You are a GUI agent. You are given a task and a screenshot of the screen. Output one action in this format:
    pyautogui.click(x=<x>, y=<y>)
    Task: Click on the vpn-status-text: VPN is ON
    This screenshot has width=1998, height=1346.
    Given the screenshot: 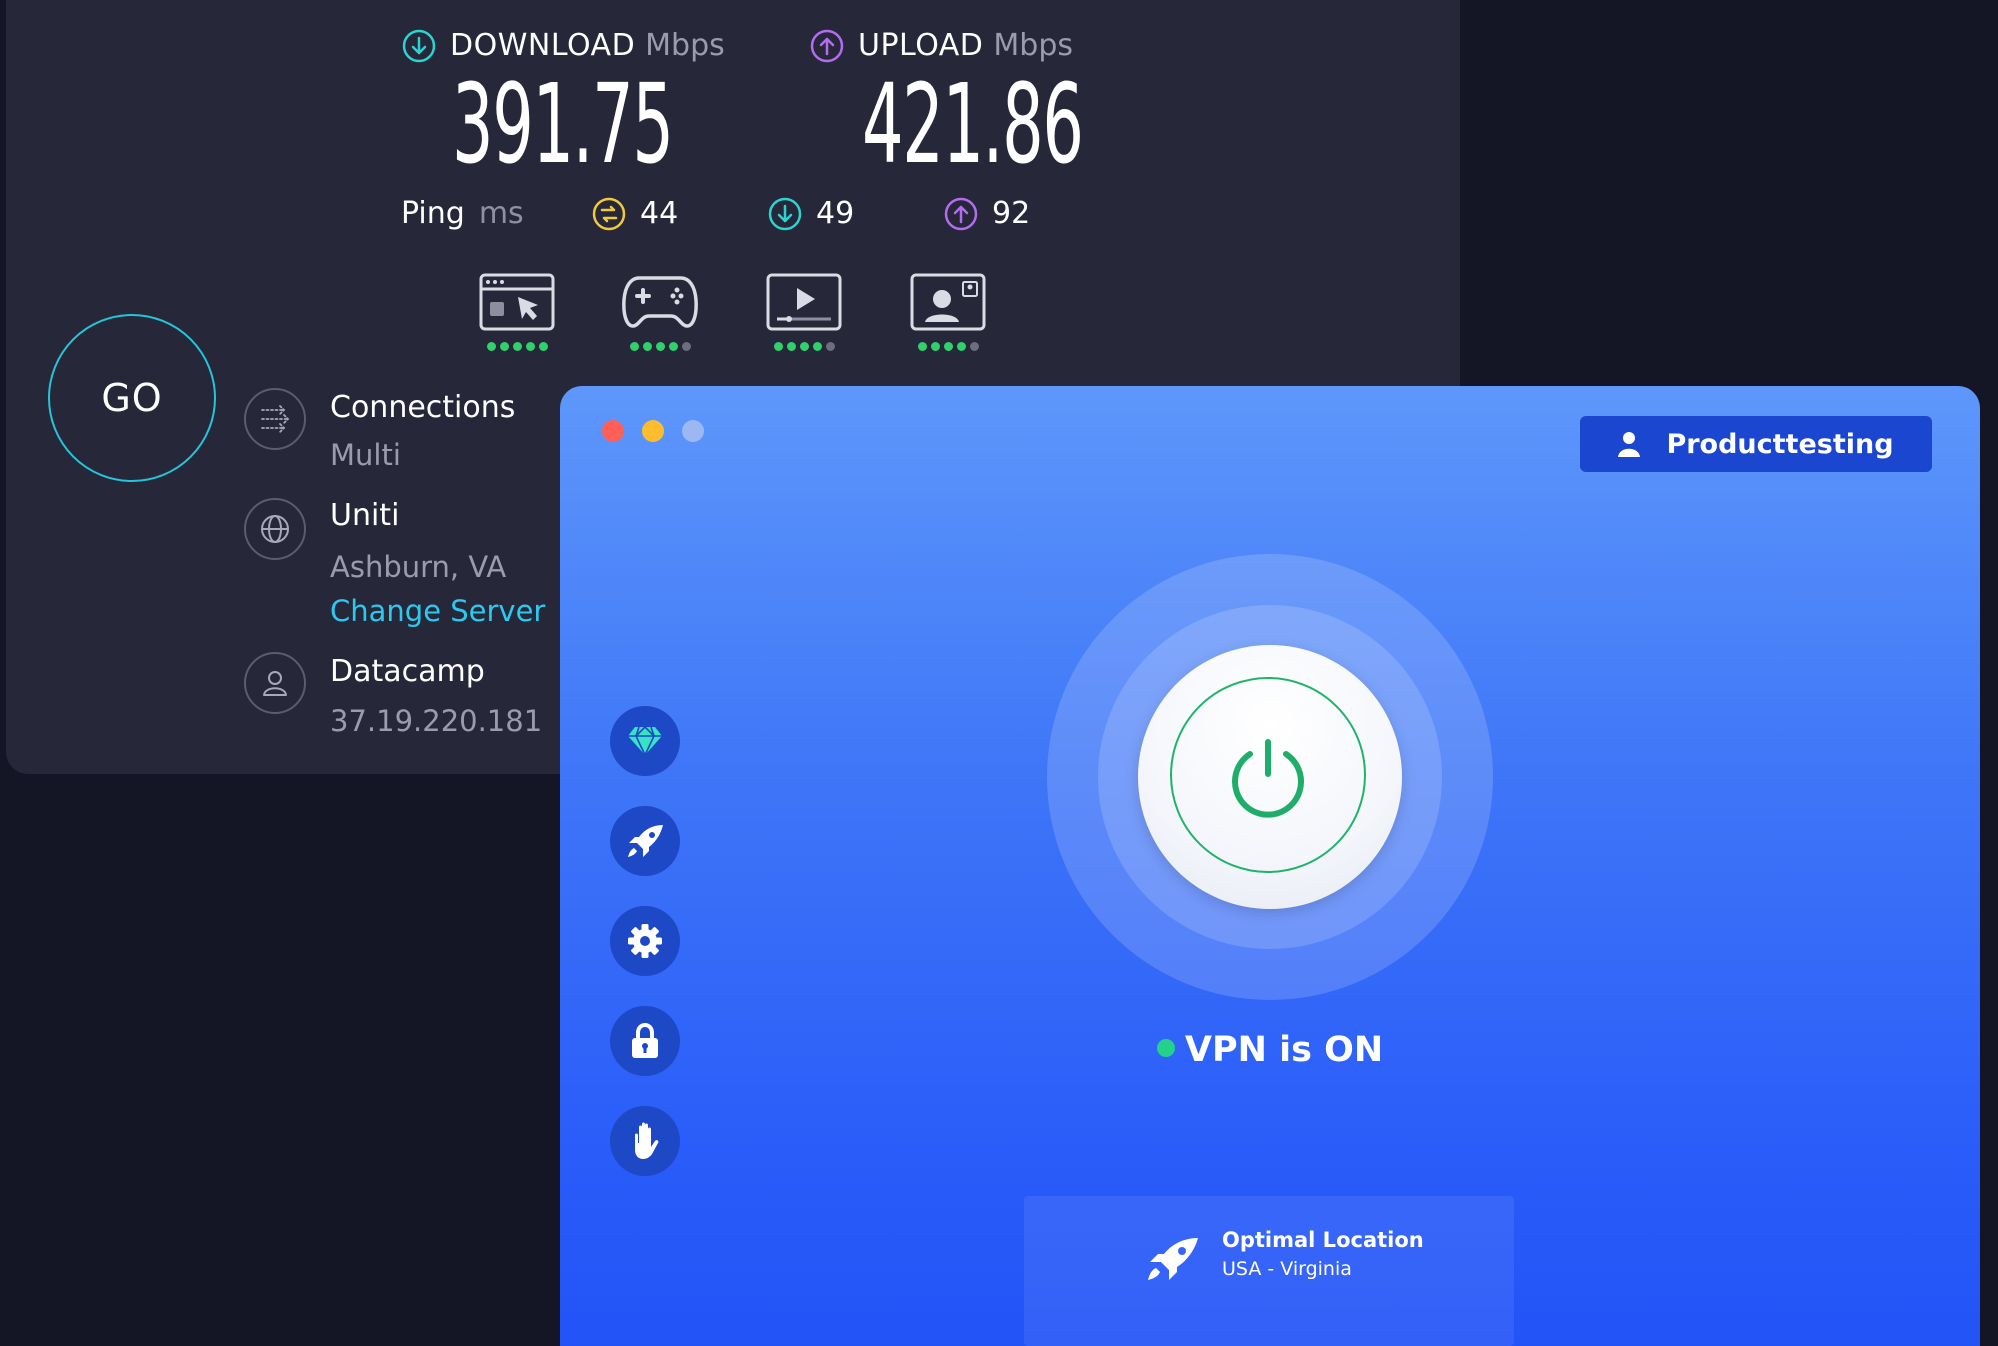 What is the action you would take?
    pyautogui.click(x=1284, y=1050)
    